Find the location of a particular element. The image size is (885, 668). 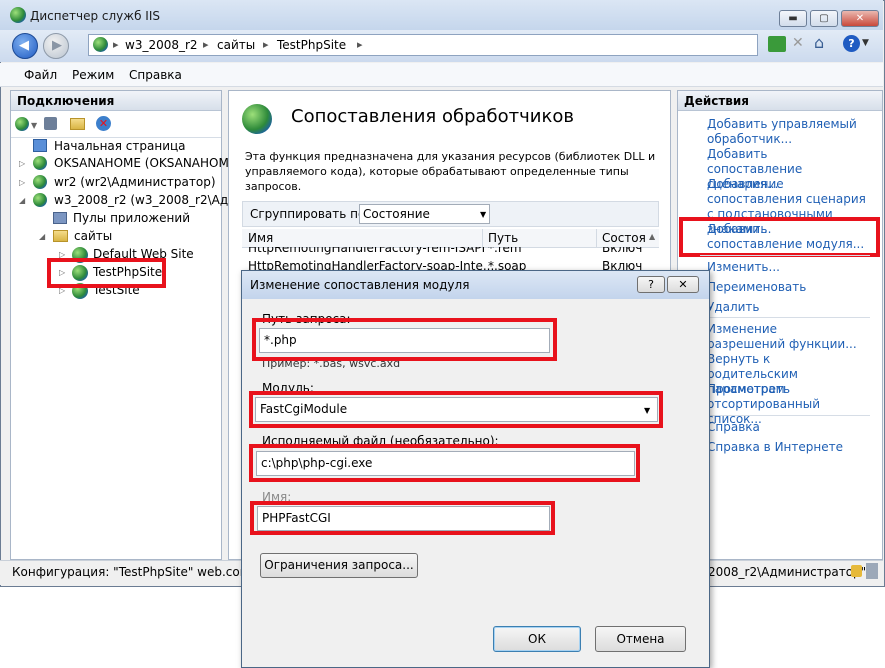

highlight-add-module-mapping is located at coordinates (779, 237).